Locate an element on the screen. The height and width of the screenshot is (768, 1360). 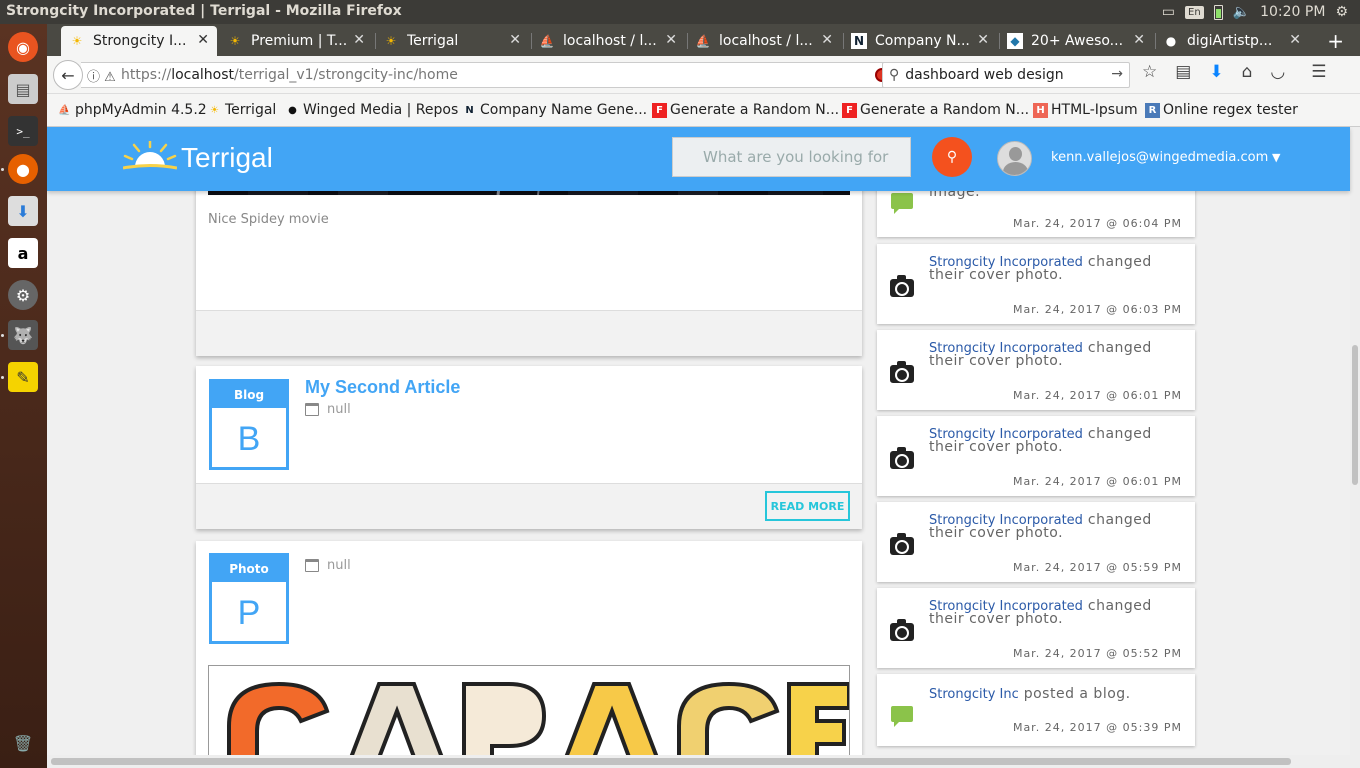
gimp-icon: 🐺 is located at coordinates (23, 335).